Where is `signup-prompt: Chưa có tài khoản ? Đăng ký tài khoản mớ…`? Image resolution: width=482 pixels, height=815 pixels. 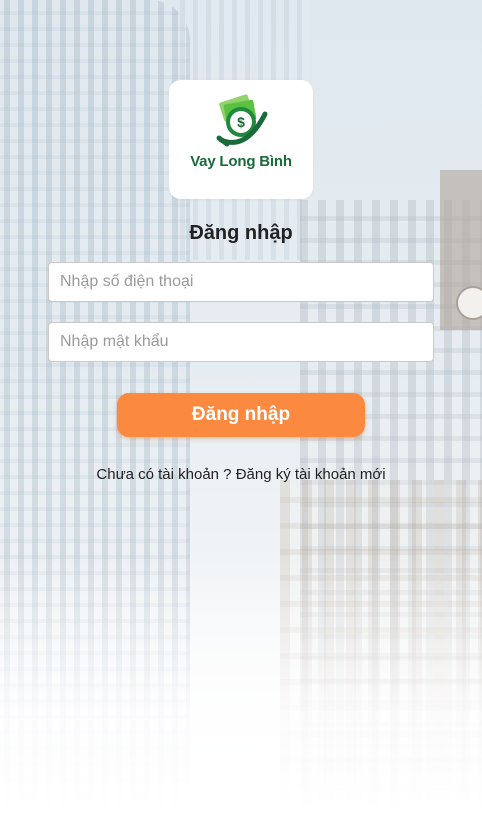 signup-prompt: Chưa có tài khoản ? Đăng ký tài khoản mớ… is located at coordinates (241, 474).